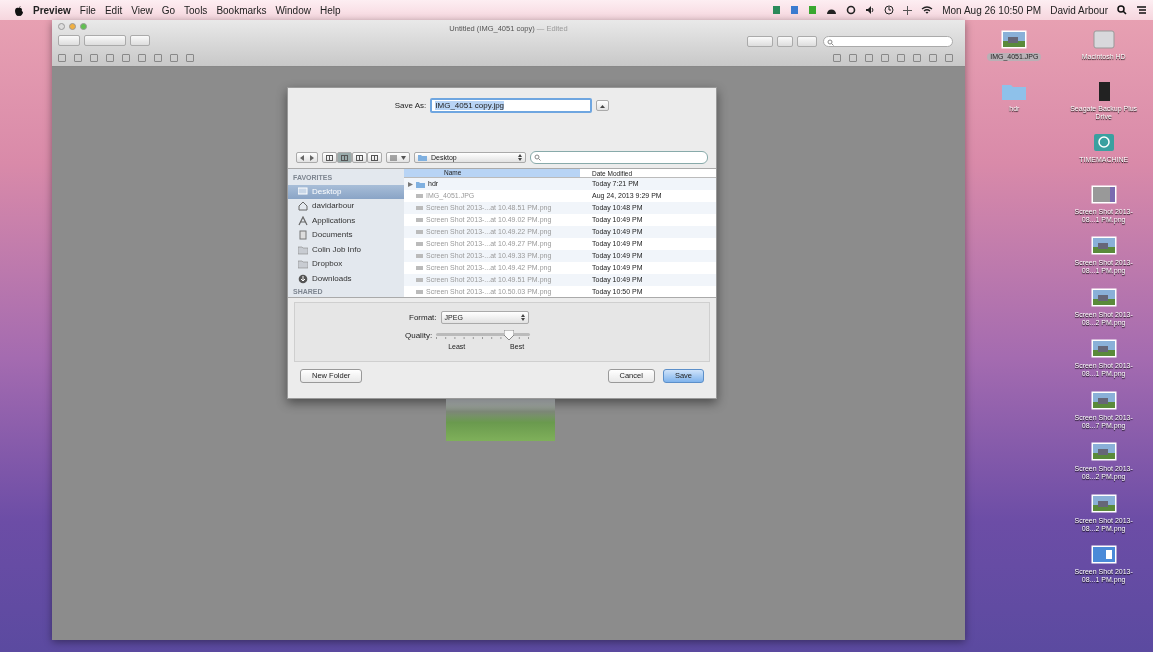  What do you see at coordinates (19, 10) in the screenshot?
I see `apple-logo-icon` at bounding box center [19, 10].